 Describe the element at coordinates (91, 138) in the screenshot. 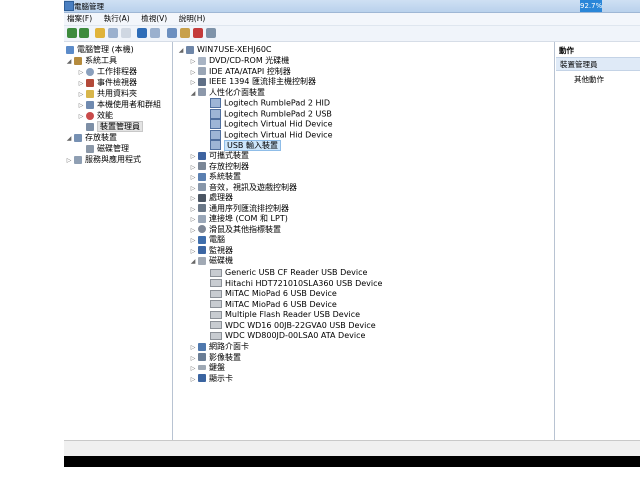

I see `tree-storage: ◢ 存放裝置` at that location.